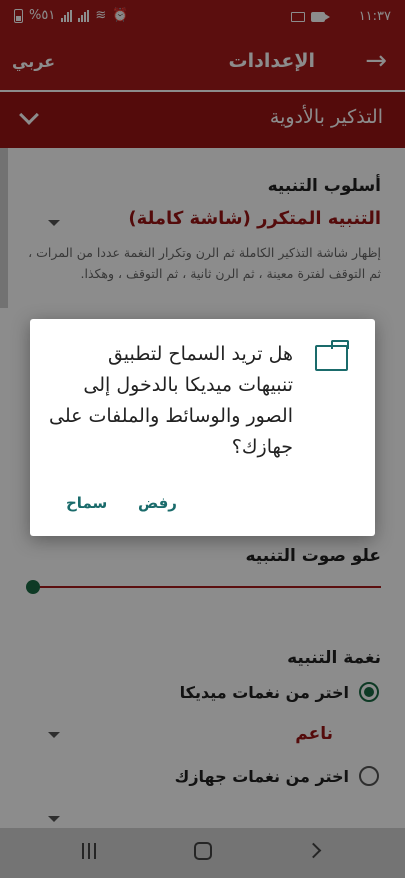  Describe the element at coordinates (332, 355) in the screenshot. I see `folder-icon` at that location.